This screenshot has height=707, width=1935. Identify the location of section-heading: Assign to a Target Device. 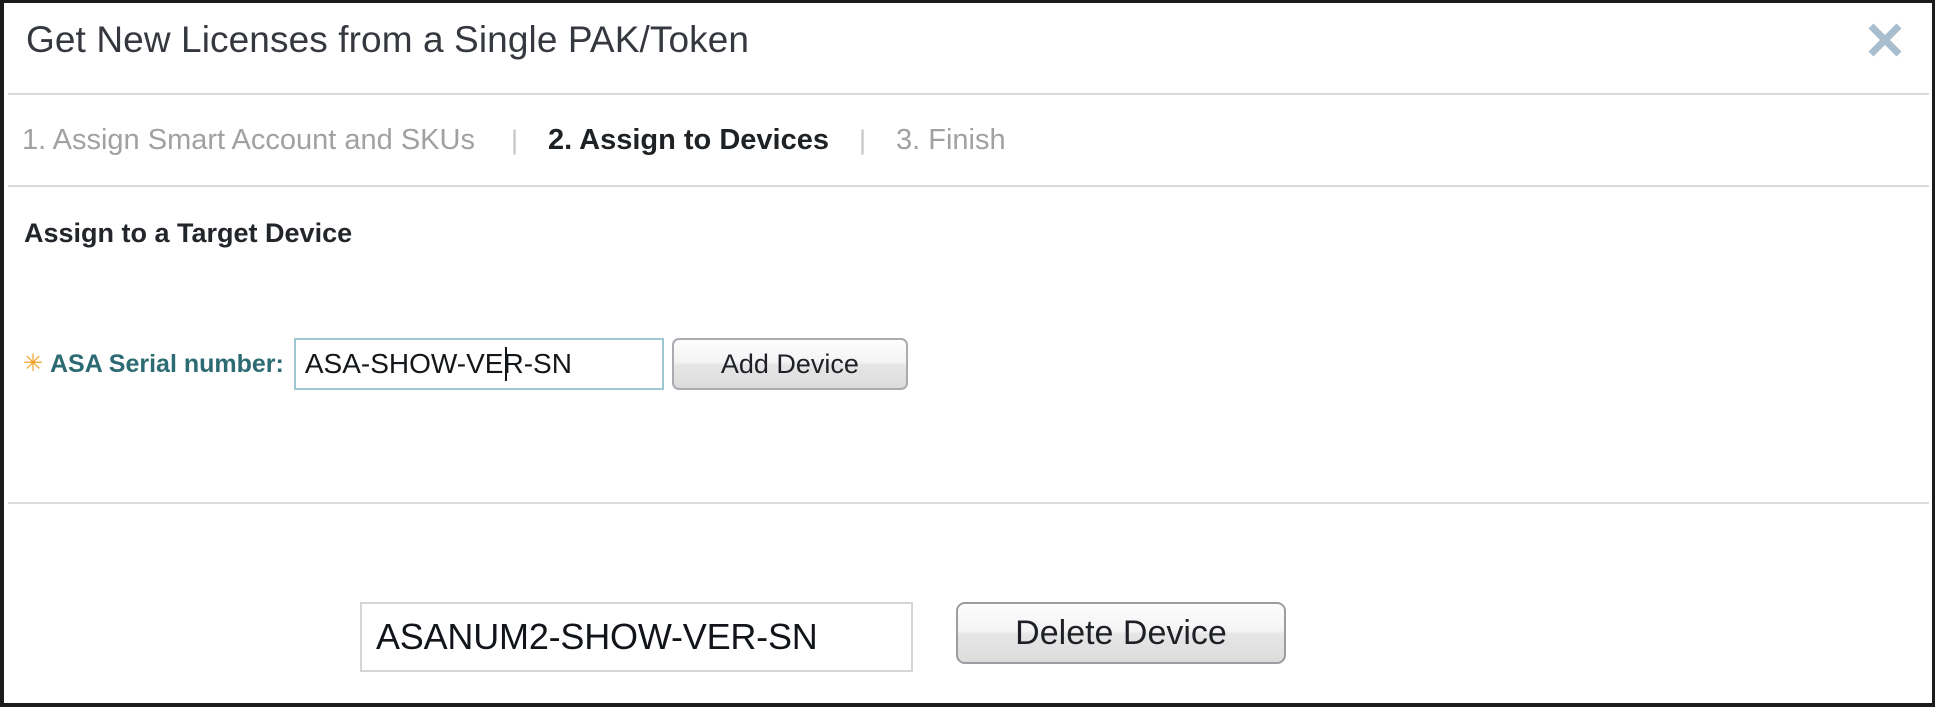
(188, 233).